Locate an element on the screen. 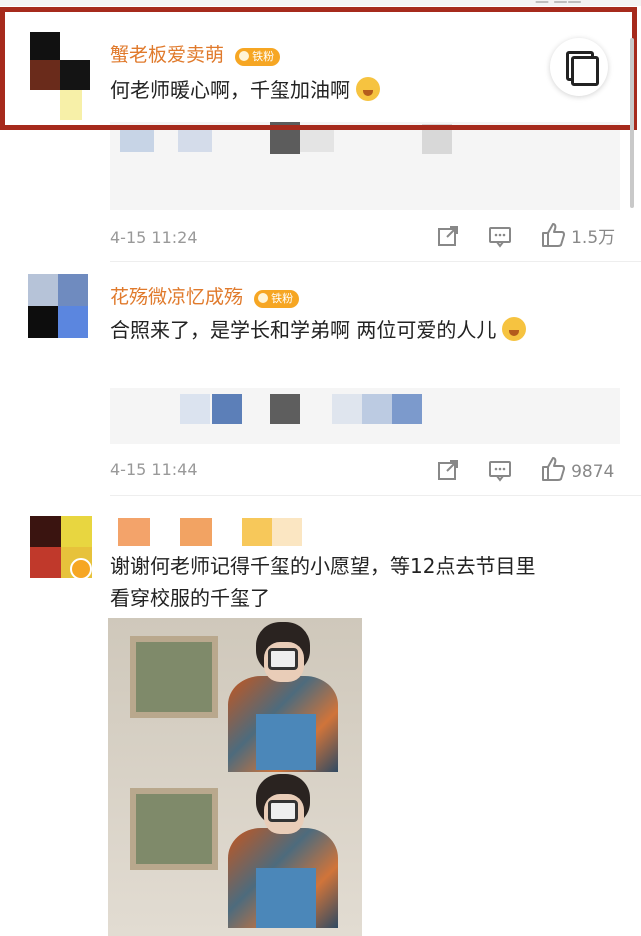 This screenshot has width=641, height=936. attached-photo is located at coordinates (235, 777).